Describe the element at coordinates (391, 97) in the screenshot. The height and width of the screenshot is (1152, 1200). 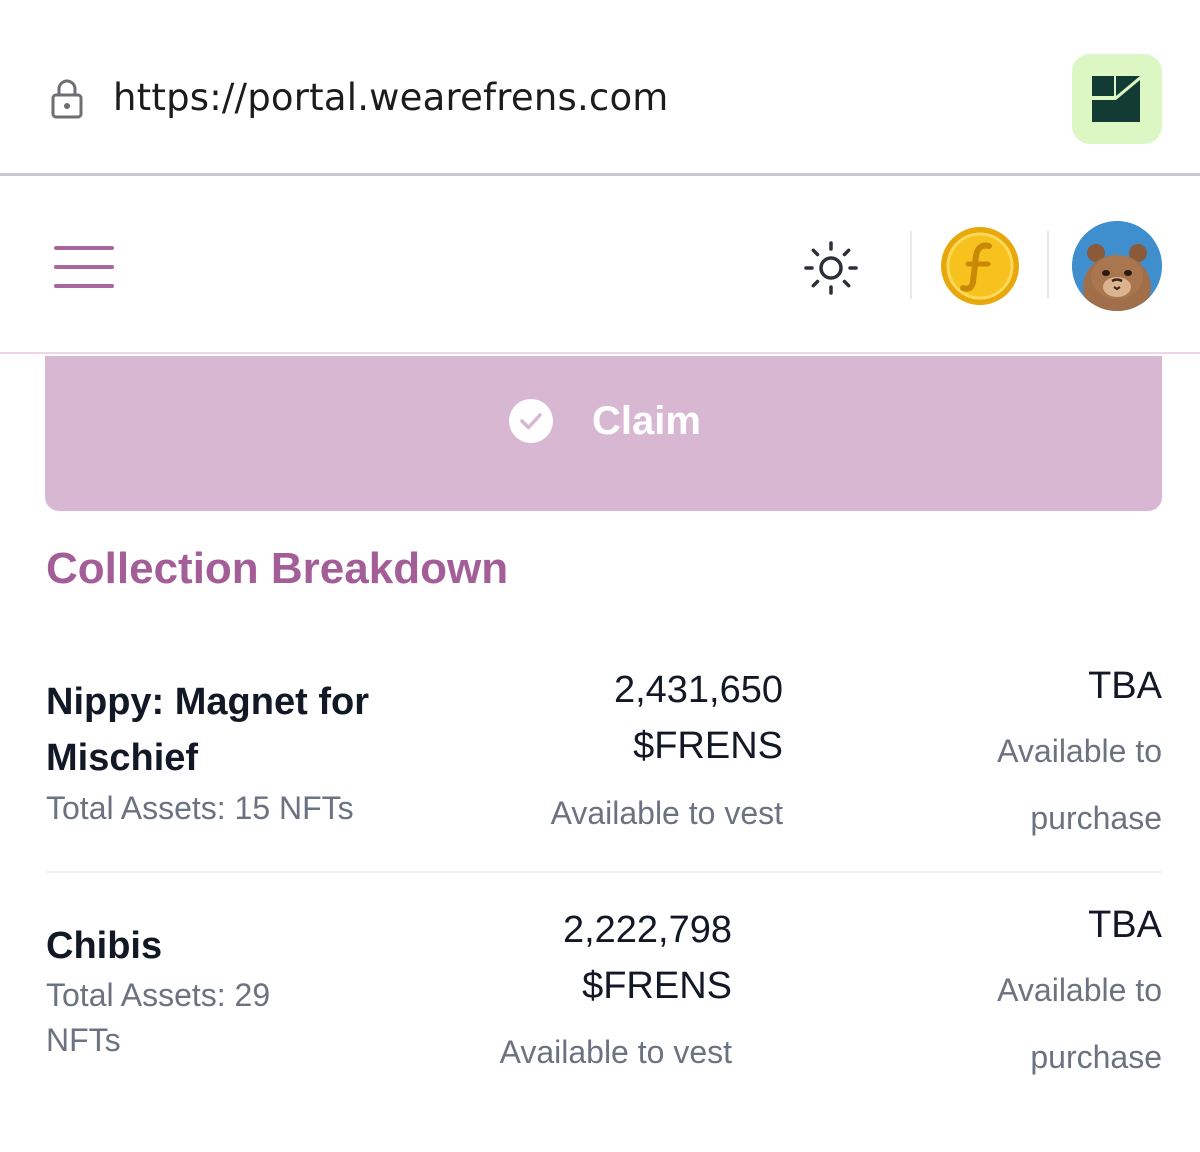
I see `url-text: https://portal.wearefrens.com` at that location.